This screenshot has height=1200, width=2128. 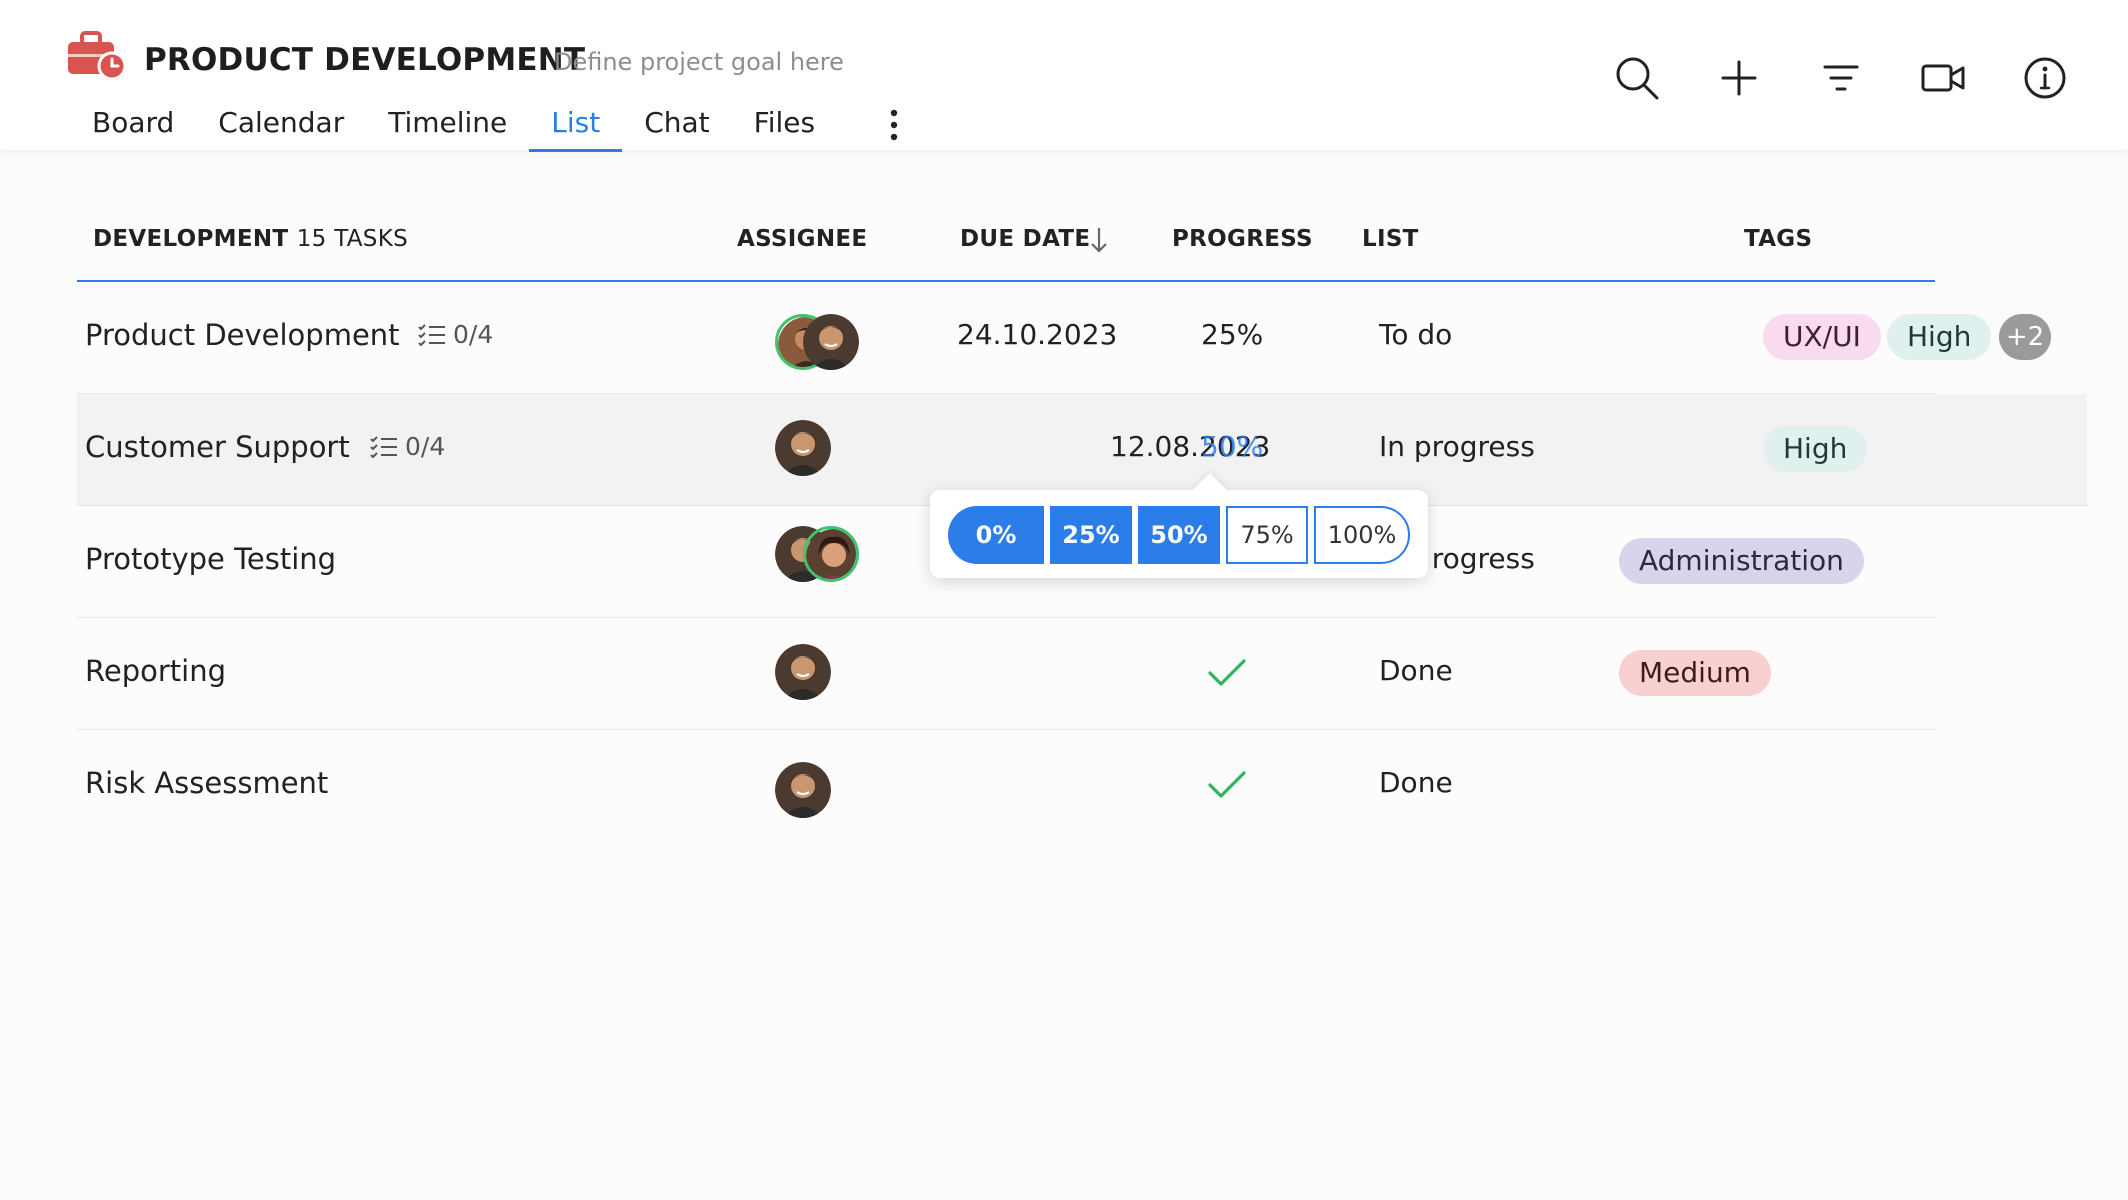 What do you see at coordinates (1242, 239) in the screenshot?
I see `column-progress: PROGRESS` at bounding box center [1242, 239].